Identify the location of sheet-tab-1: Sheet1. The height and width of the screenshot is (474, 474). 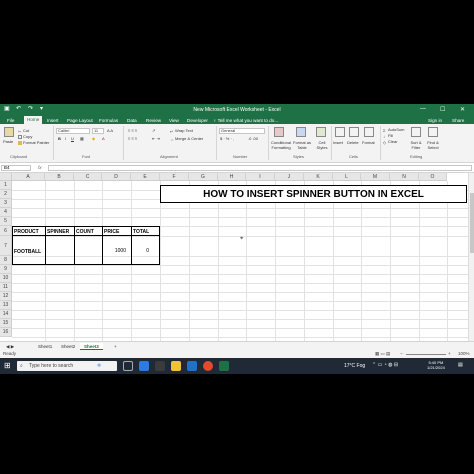
(45, 346).